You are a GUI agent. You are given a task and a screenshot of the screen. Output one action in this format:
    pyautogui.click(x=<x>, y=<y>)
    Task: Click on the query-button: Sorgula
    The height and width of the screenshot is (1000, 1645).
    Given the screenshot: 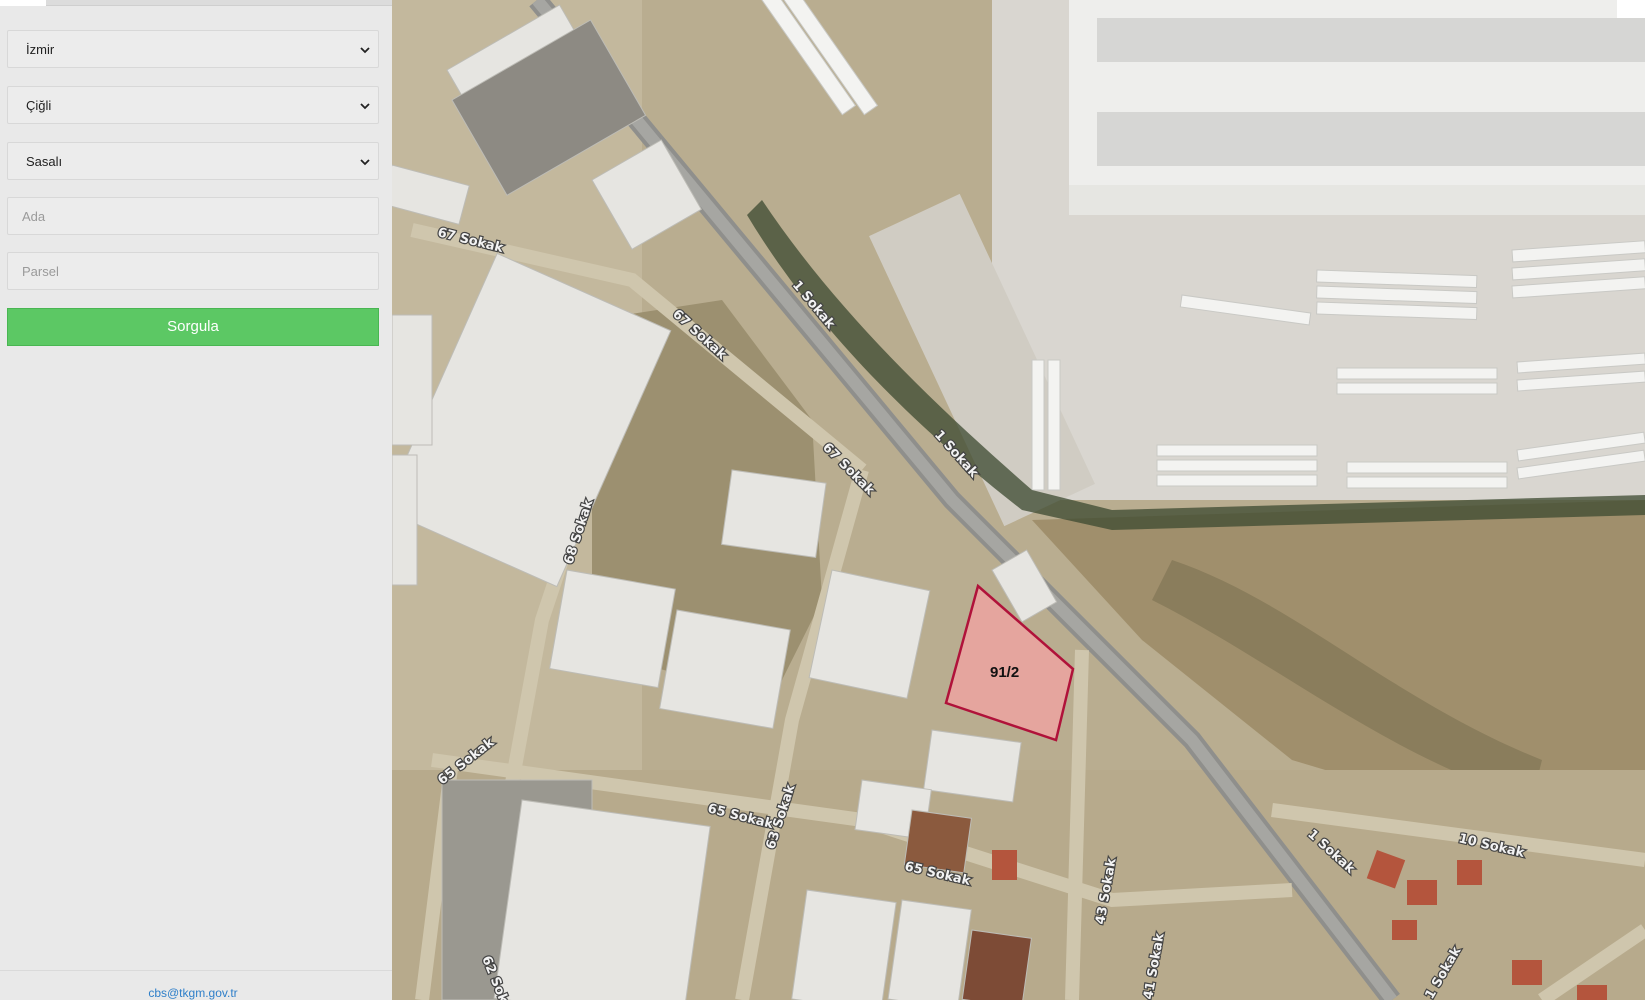 What is the action you would take?
    pyautogui.click(x=193, y=327)
    